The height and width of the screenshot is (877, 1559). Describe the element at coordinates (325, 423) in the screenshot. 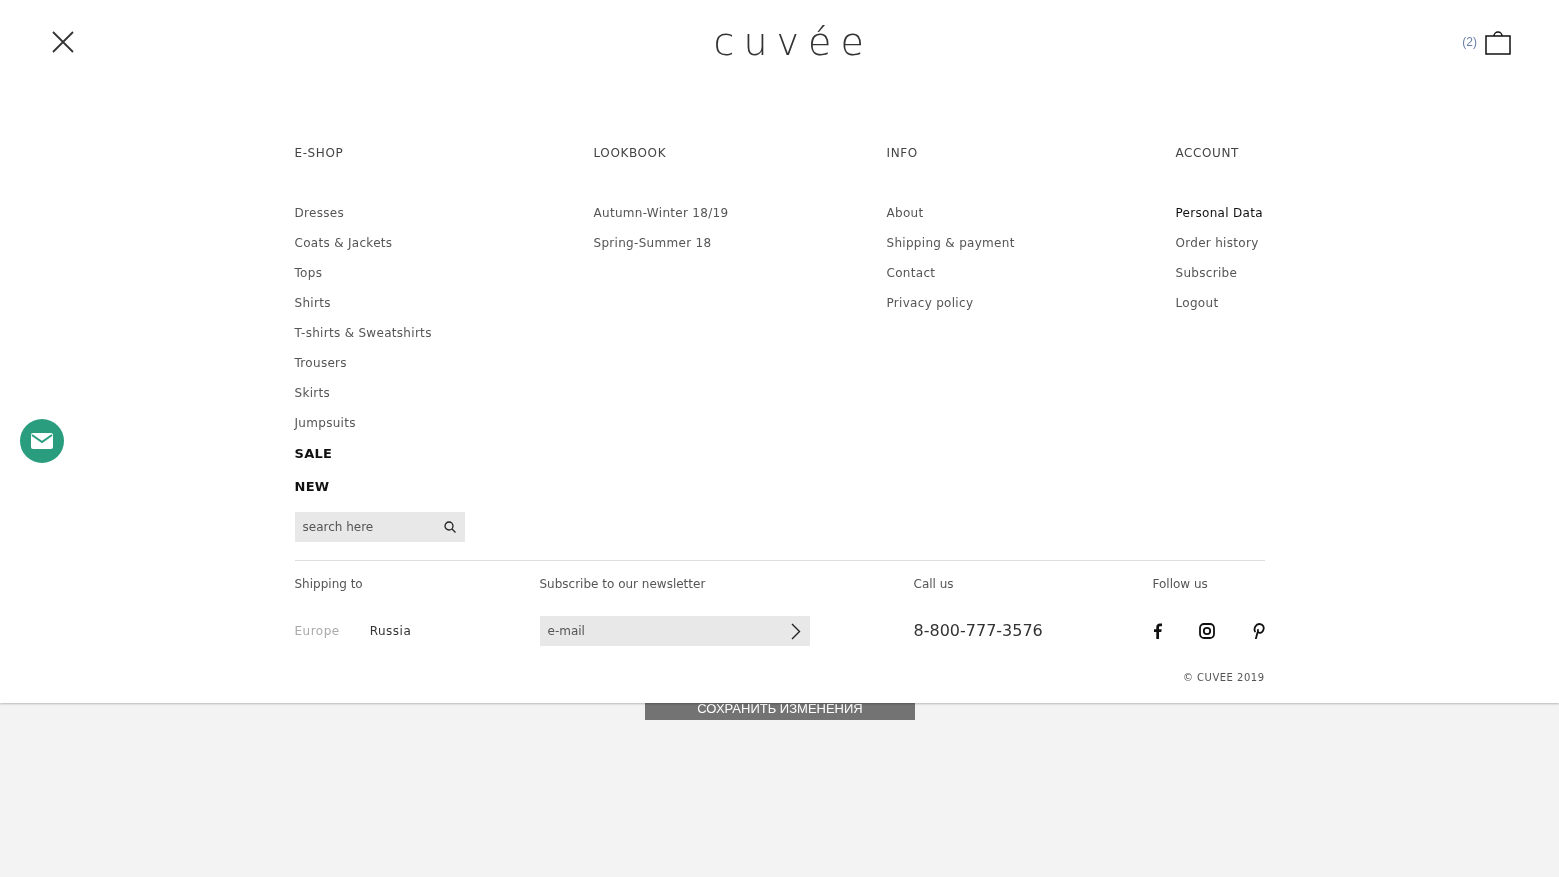

I see `menu-link: Jumpsuits` at that location.